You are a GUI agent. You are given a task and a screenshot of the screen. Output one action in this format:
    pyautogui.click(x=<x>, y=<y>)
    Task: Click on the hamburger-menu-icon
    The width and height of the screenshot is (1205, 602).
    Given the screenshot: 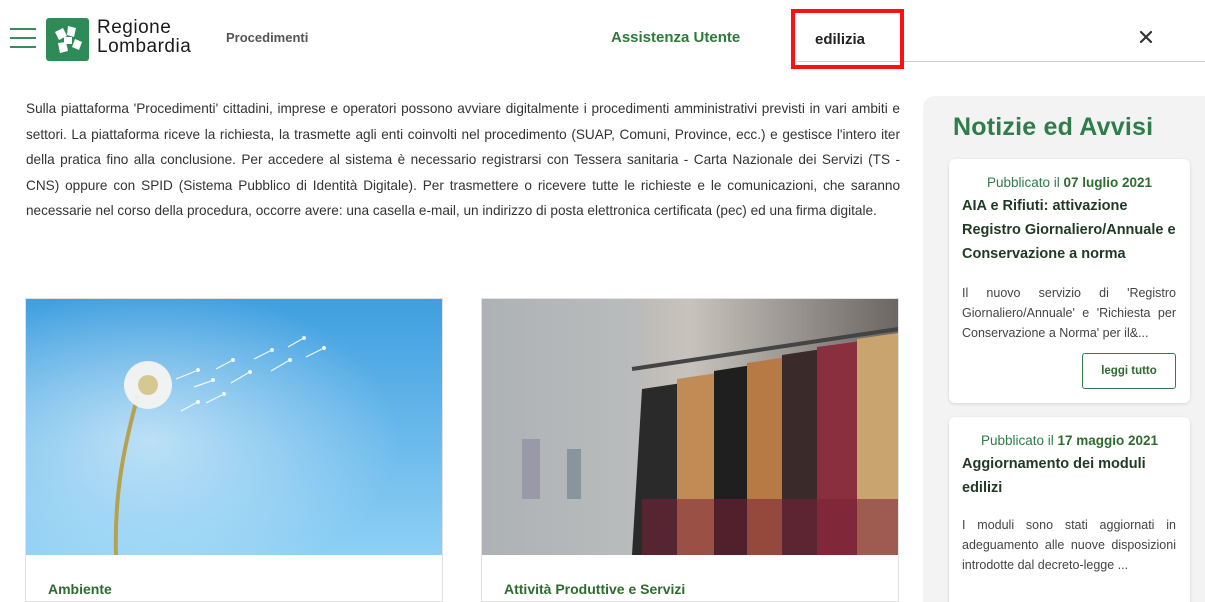 What is the action you would take?
    pyautogui.click(x=23, y=39)
    